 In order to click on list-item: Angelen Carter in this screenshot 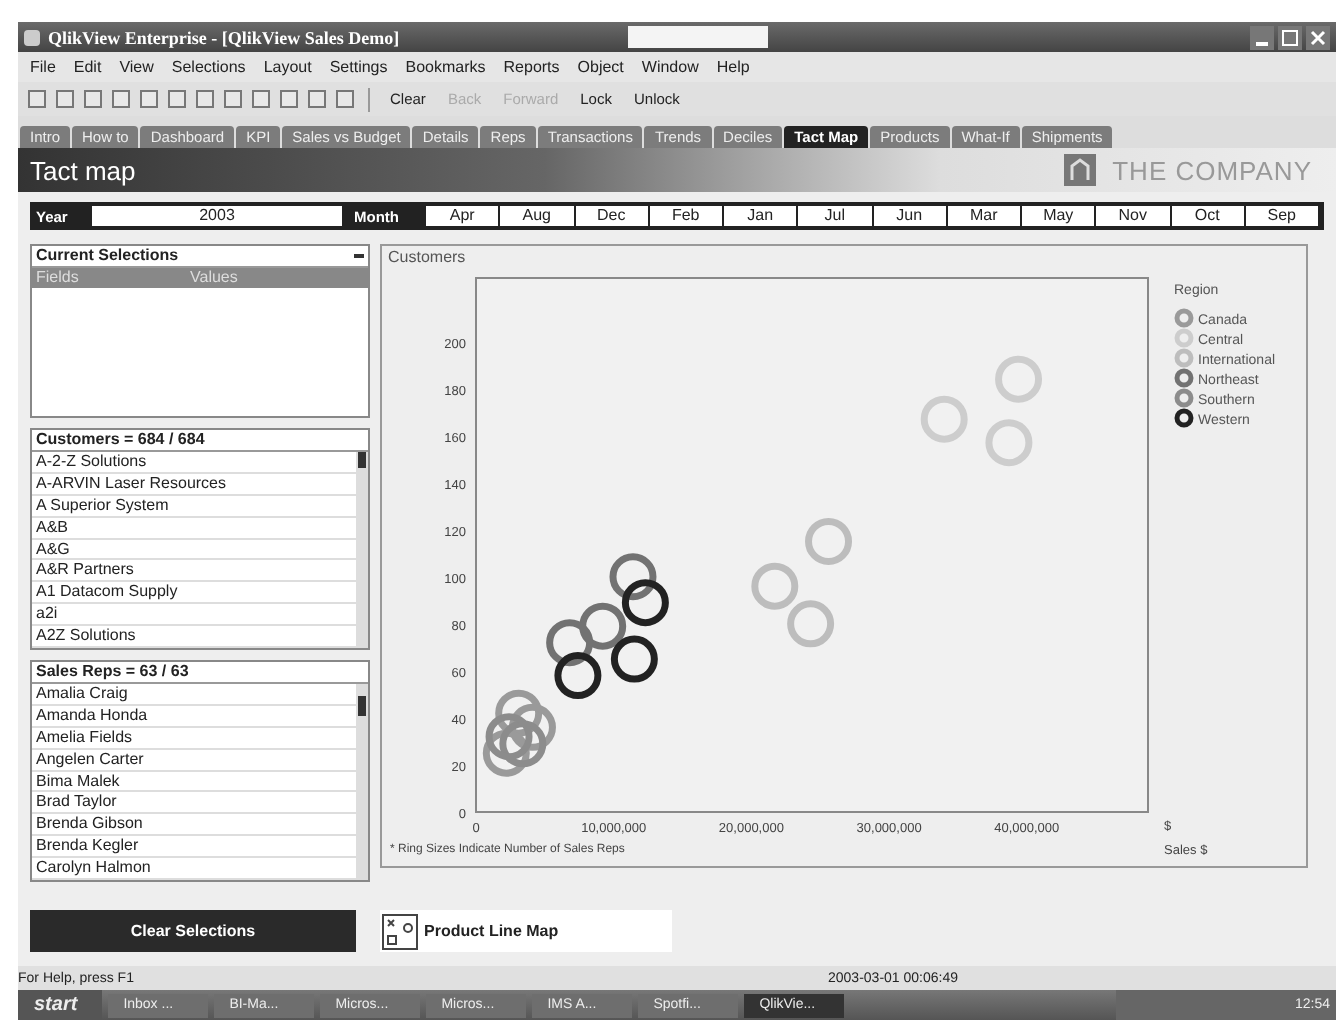, I will do `click(194, 760)`.